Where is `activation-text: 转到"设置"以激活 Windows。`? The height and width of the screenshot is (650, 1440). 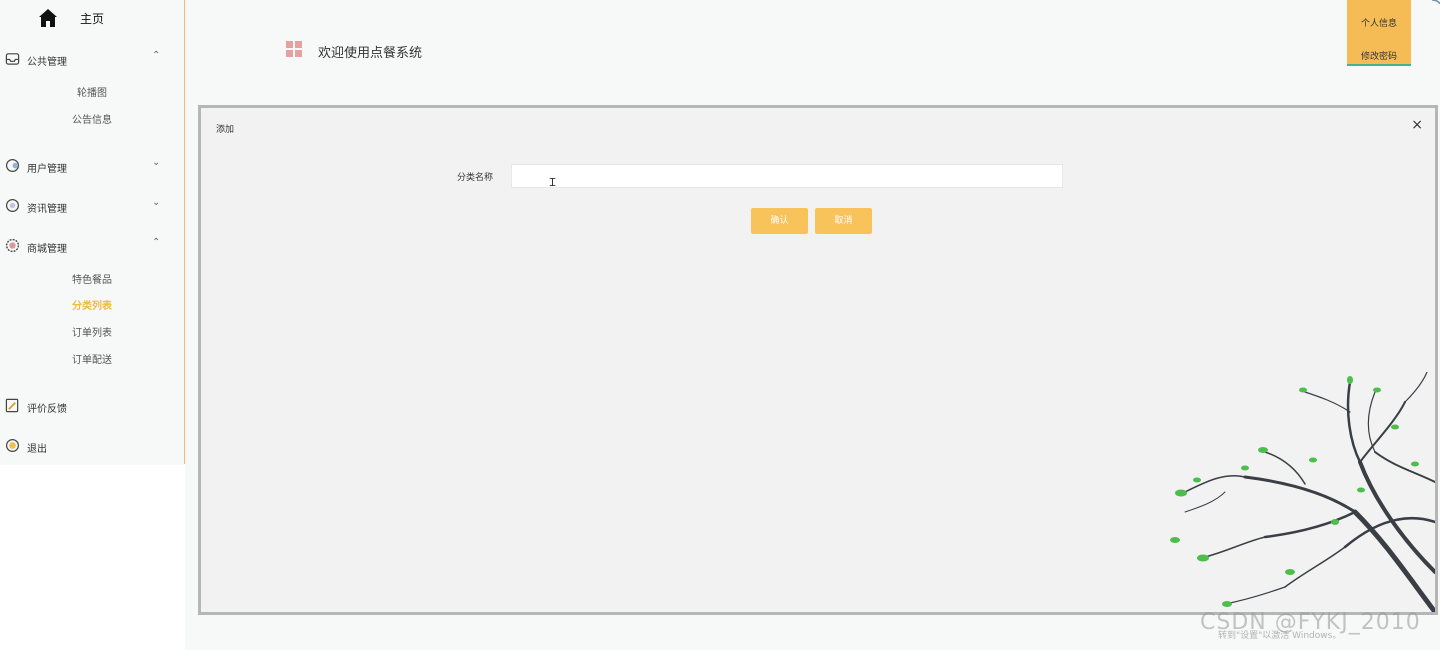 activation-text: 转到"设置"以激活 Windows。 is located at coordinates (1280, 636).